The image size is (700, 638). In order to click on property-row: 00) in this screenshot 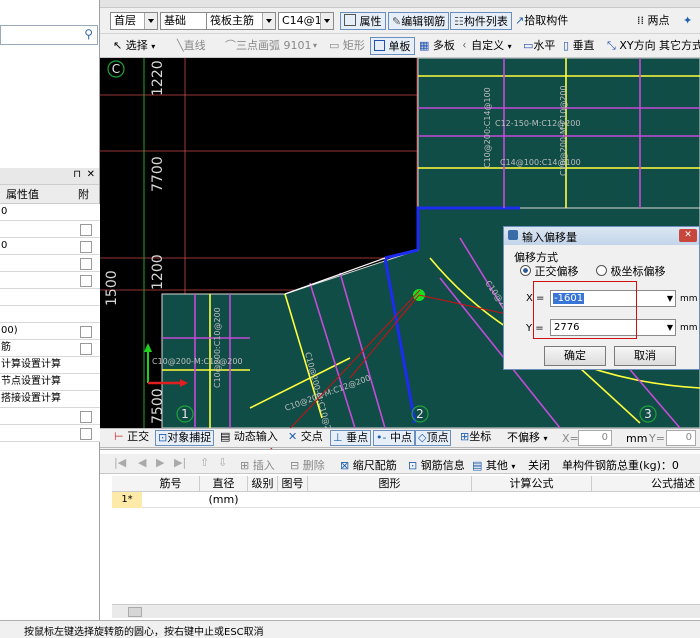, I will do `click(50, 331)`.